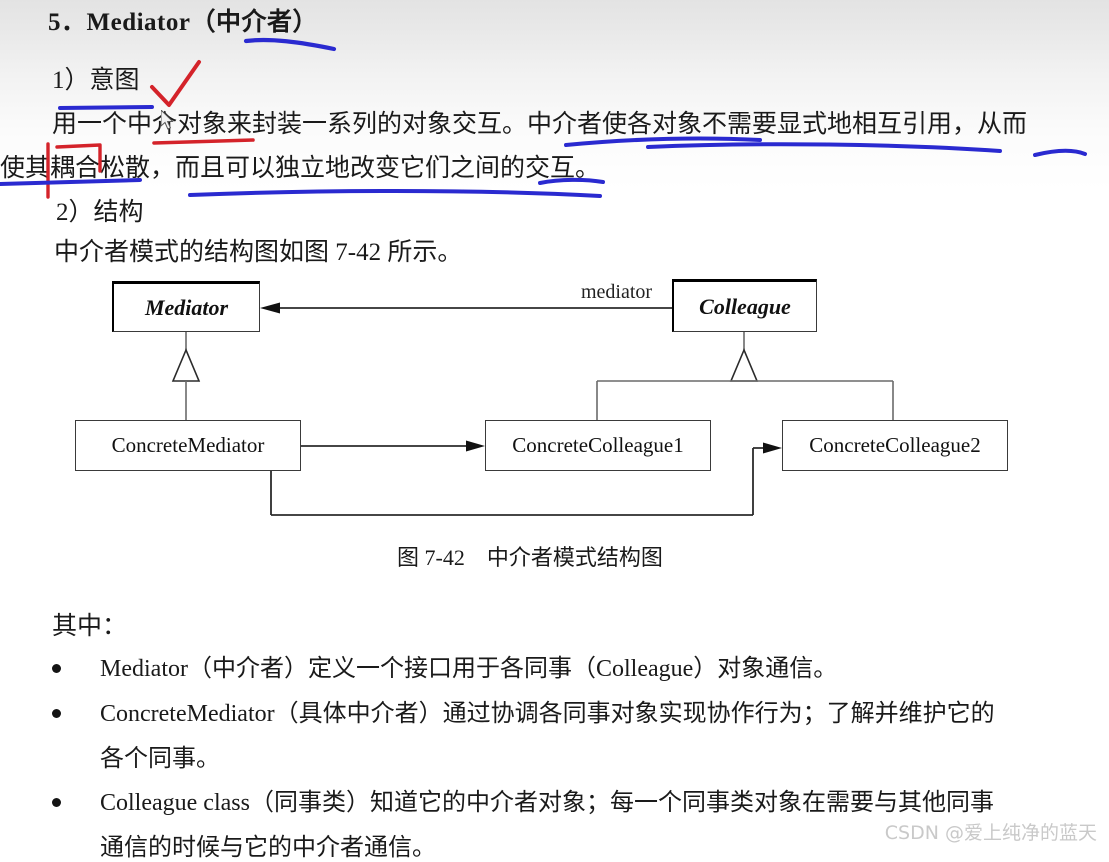 The height and width of the screenshot is (862, 1109). Describe the element at coordinates (167, 120) in the screenshot. I see `mouse-cursor-icon` at that location.